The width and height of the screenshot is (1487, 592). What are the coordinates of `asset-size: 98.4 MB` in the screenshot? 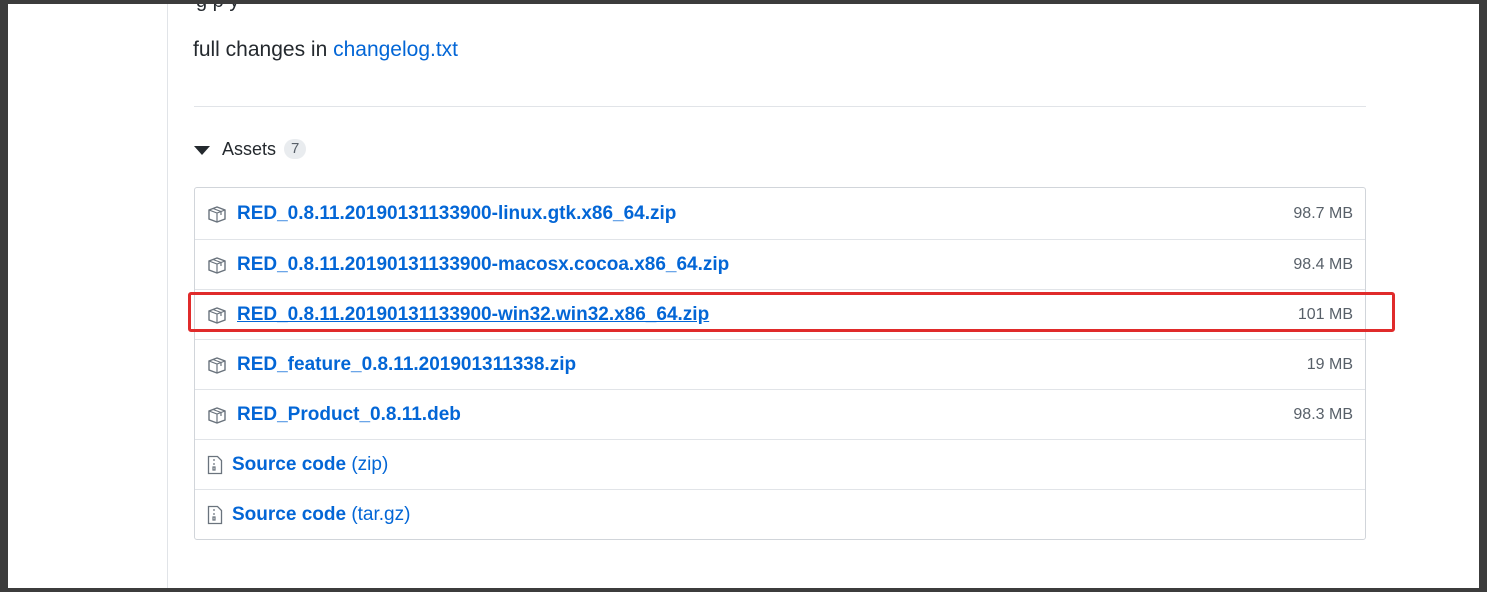 It's located at (1323, 264).